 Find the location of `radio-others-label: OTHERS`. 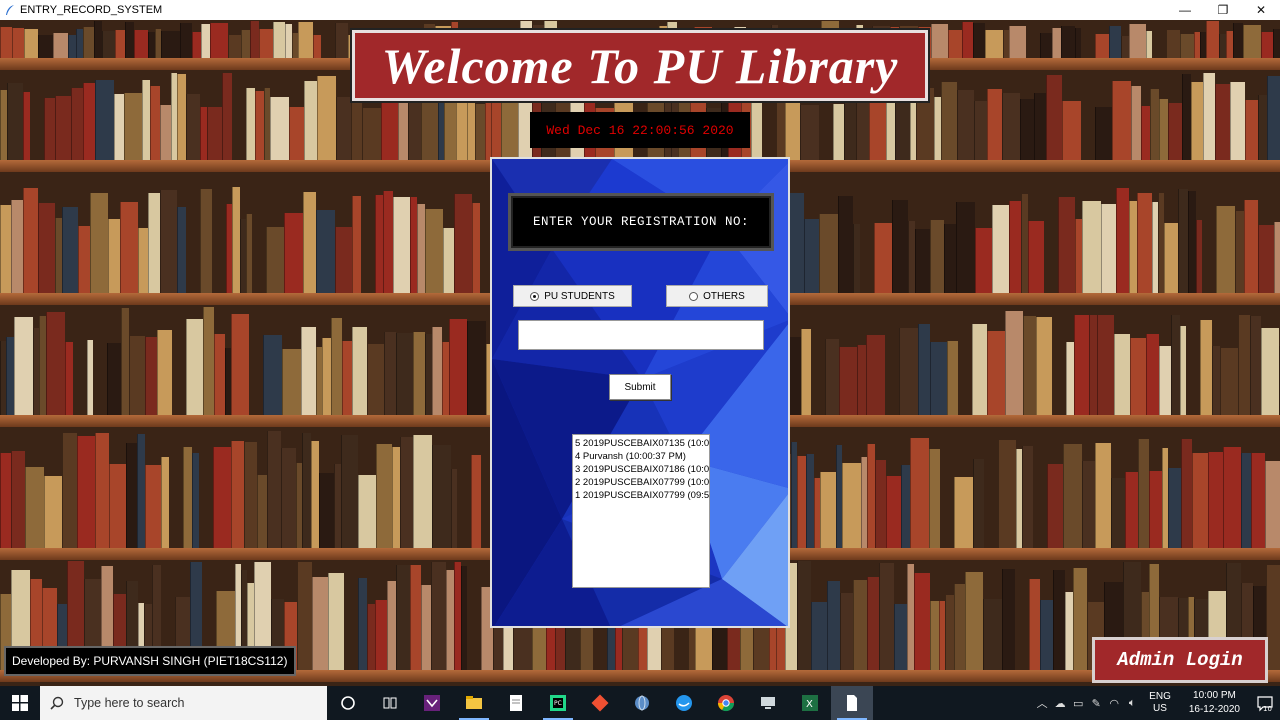

radio-others-label: OTHERS is located at coordinates (724, 296).